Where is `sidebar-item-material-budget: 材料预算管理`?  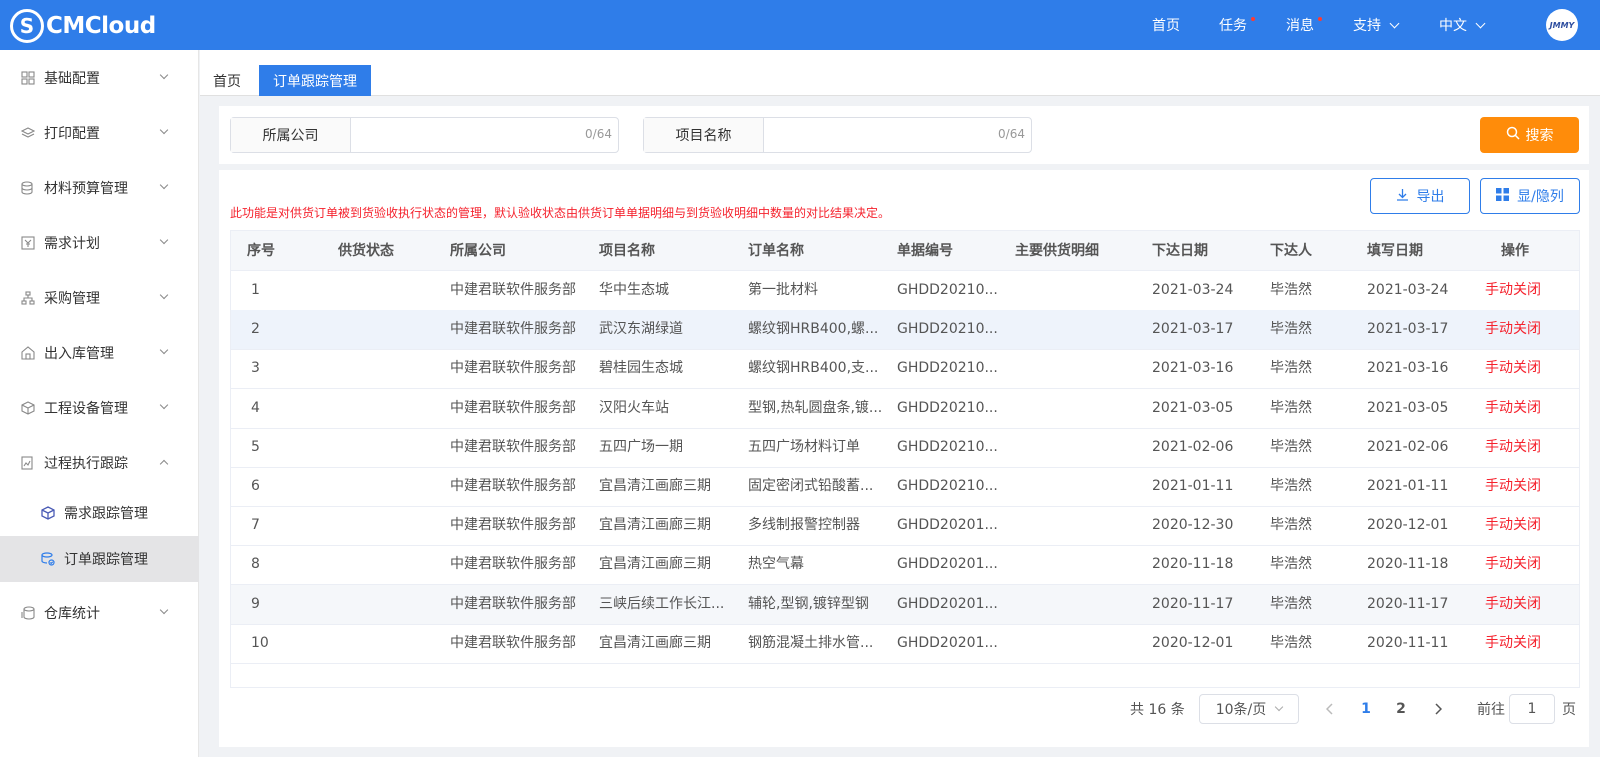
sidebar-item-material-budget: 材料预算管理 is located at coordinates (99, 188).